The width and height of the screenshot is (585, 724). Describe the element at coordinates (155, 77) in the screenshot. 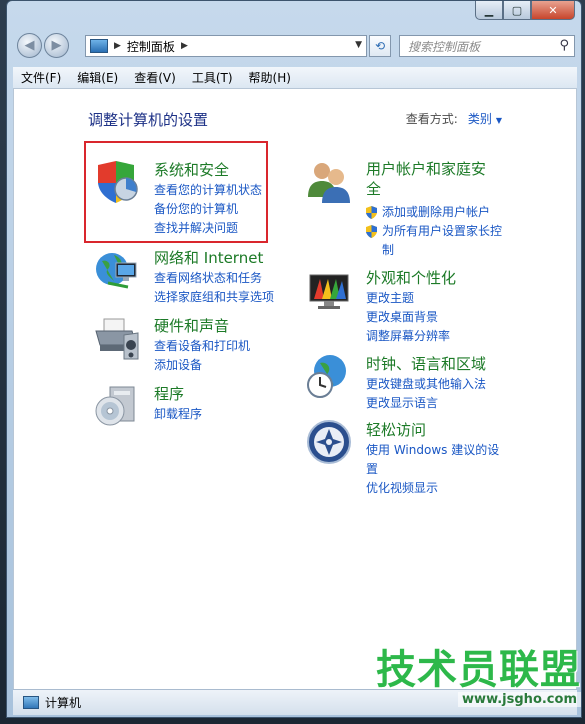

I see `menu-view: 查看(V)` at that location.